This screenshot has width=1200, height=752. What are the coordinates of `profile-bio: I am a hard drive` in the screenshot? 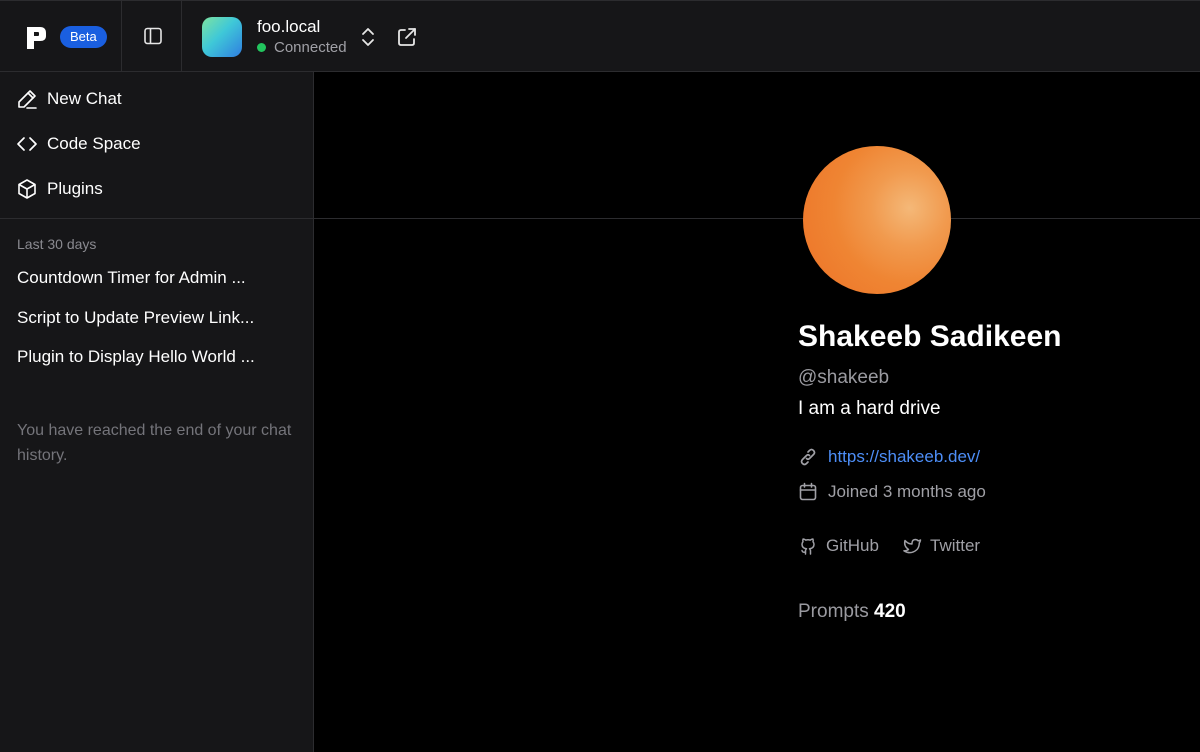 It's located at (869, 408).